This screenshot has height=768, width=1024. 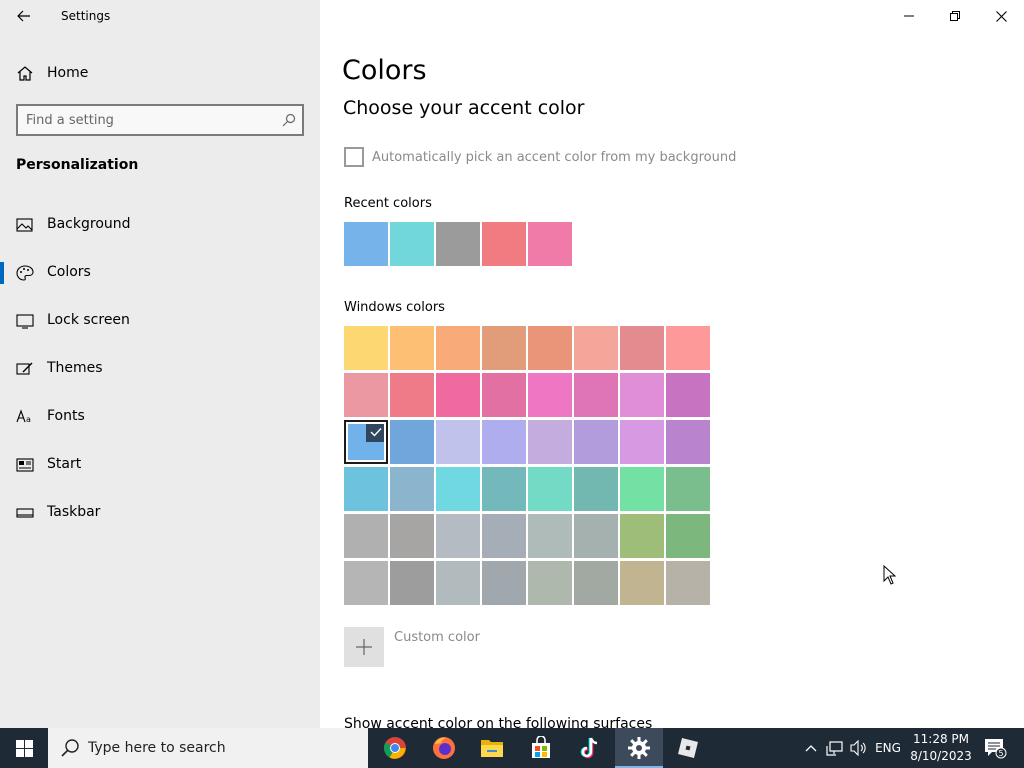 I want to click on brush-icon, so click(x=25, y=369).